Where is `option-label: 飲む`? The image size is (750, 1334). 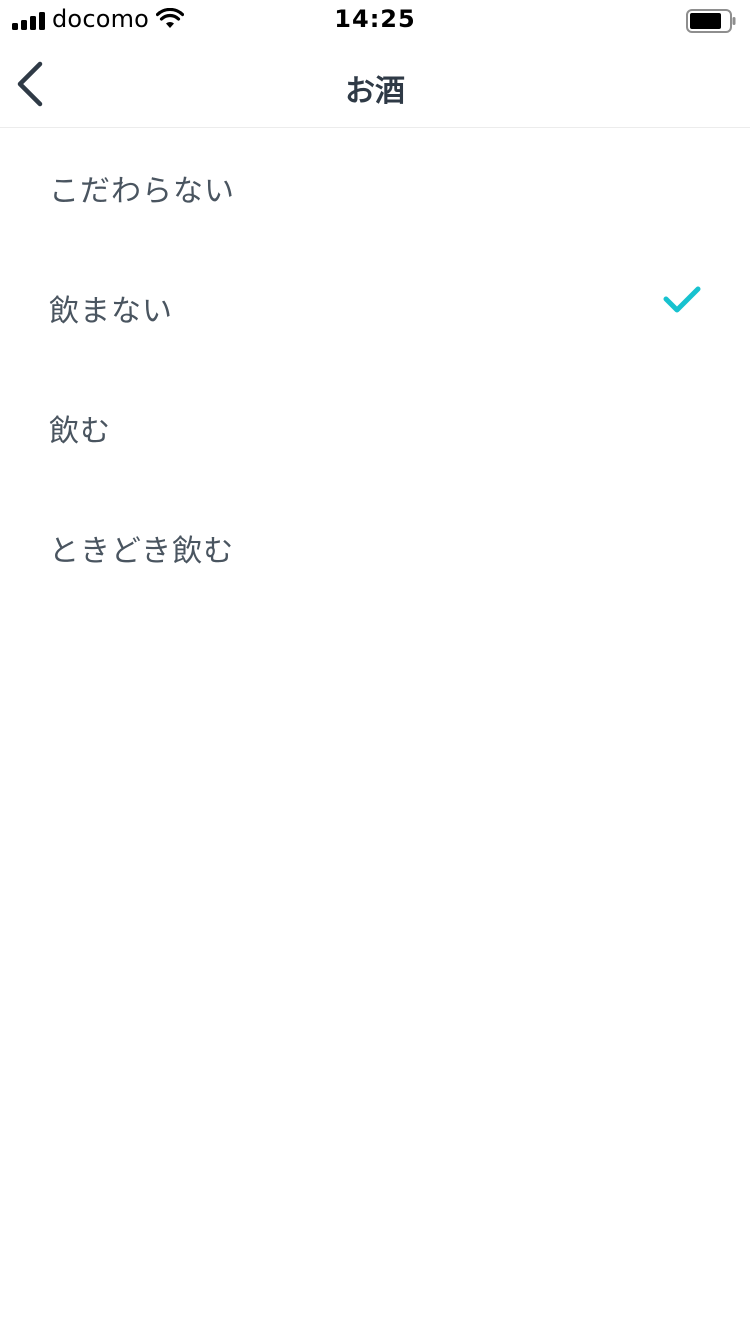
option-label: 飲む is located at coordinates (80, 431).